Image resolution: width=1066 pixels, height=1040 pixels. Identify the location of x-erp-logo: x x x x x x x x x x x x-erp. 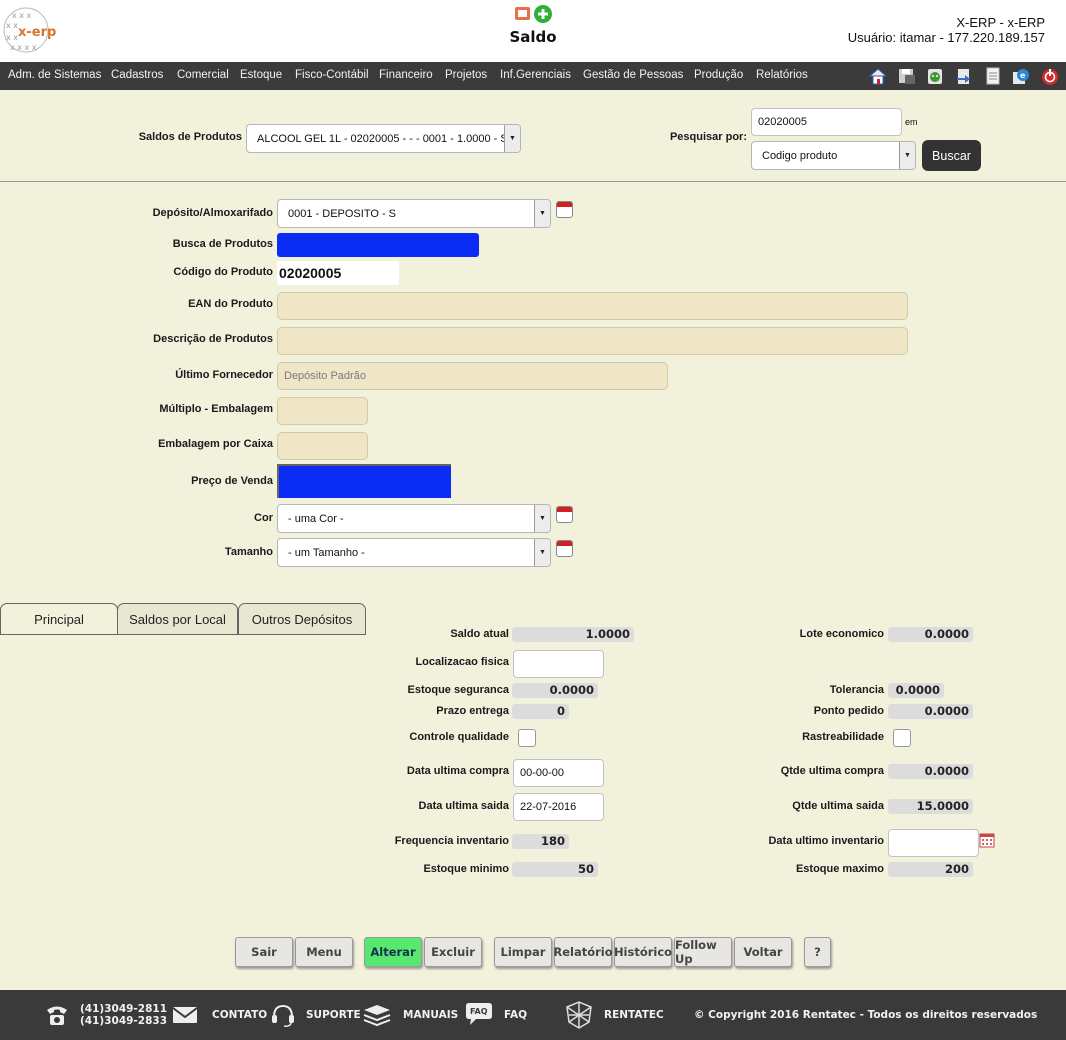
(33, 30).